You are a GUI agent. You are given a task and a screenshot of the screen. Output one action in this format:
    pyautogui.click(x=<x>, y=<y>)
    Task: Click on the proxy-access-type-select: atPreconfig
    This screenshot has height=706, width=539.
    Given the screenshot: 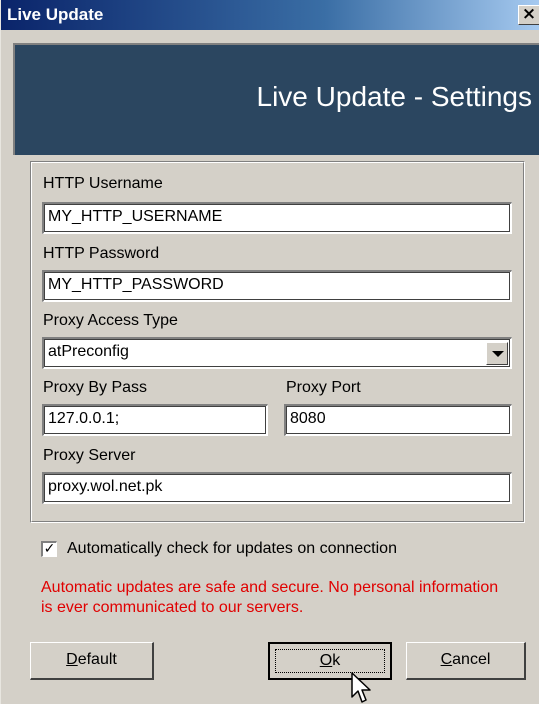 What is the action you would take?
    pyautogui.click(x=277, y=353)
    